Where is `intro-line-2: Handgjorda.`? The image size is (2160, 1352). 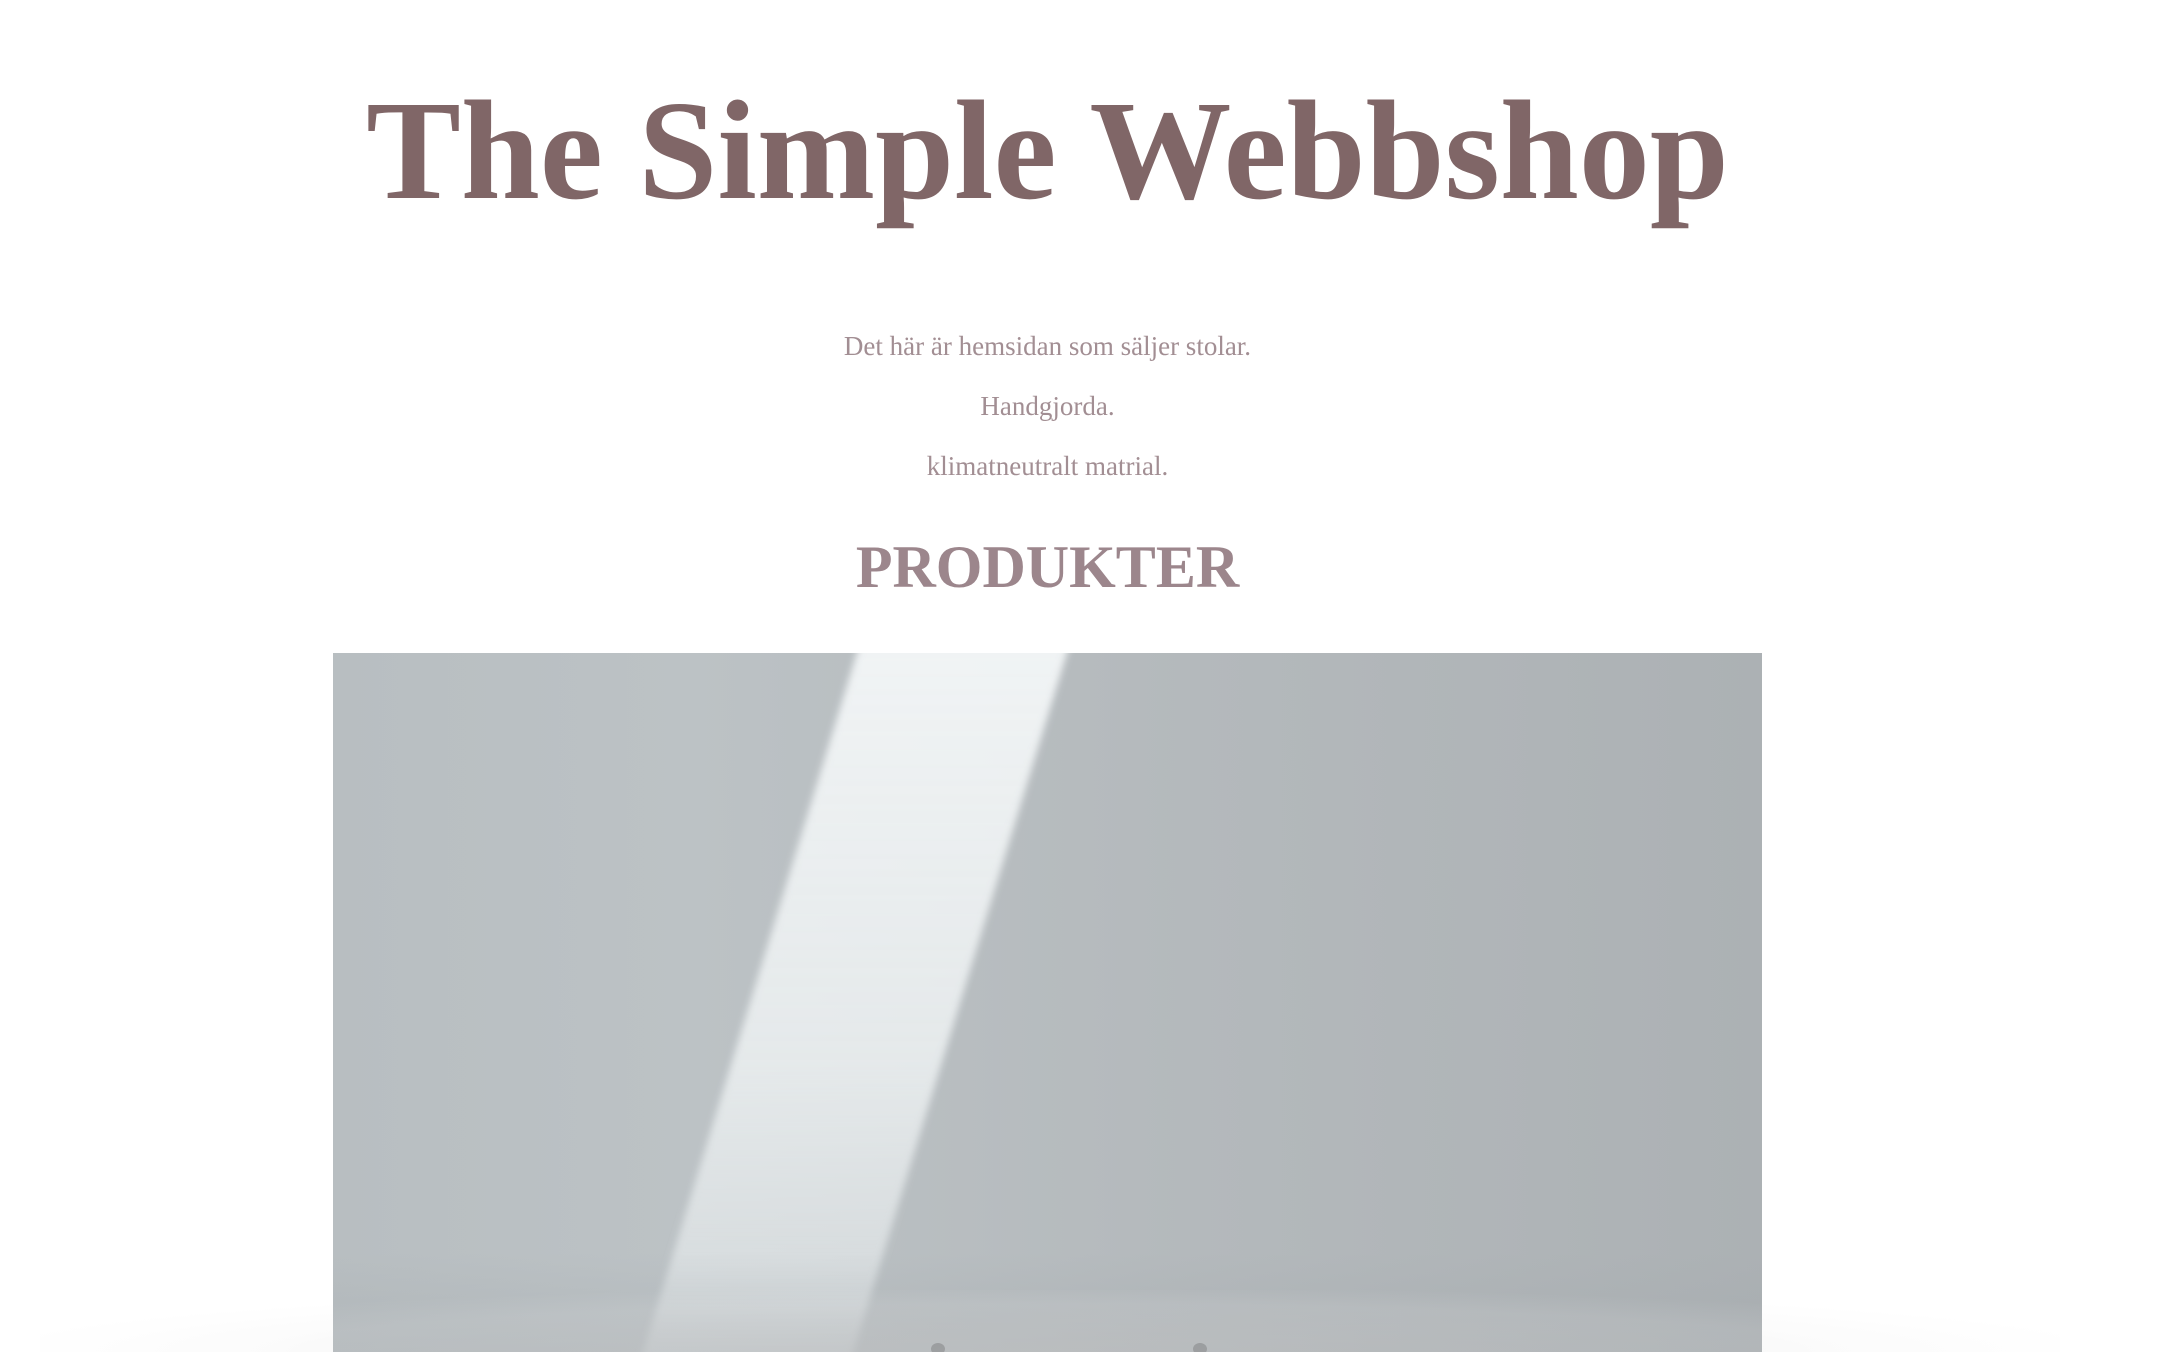 intro-line-2: Handgjorda. is located at coordinates (1047, 406).